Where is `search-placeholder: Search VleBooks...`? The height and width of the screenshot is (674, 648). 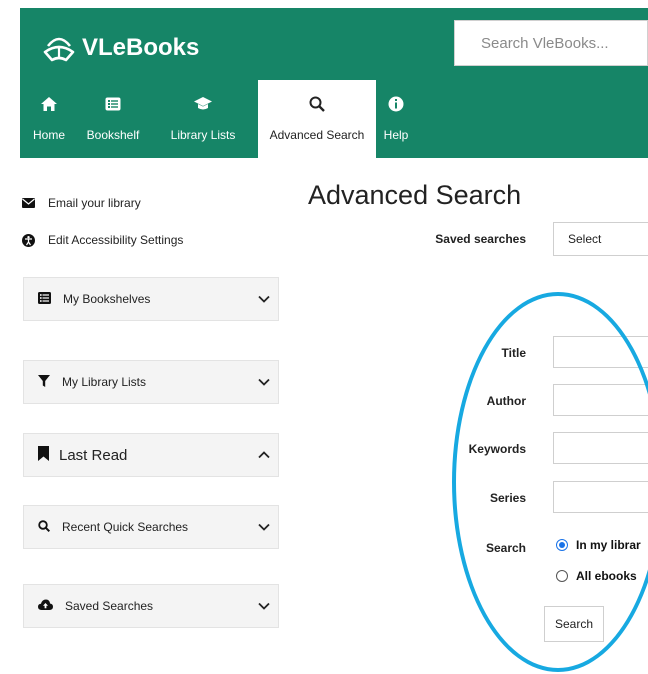
search-placeholder: Search VleBooks... is located at coordinates (545, 43).